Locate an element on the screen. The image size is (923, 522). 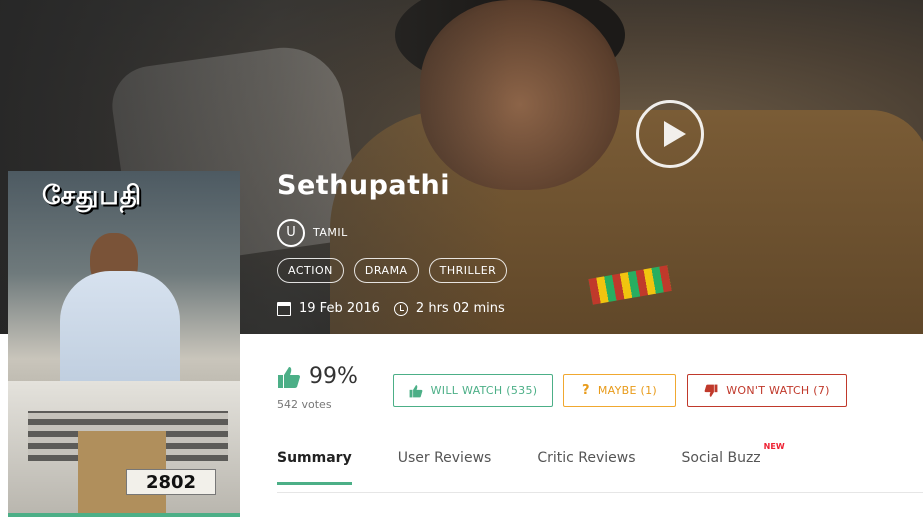
genre-tag-action: ACTION is located at coordinates (310, 270).